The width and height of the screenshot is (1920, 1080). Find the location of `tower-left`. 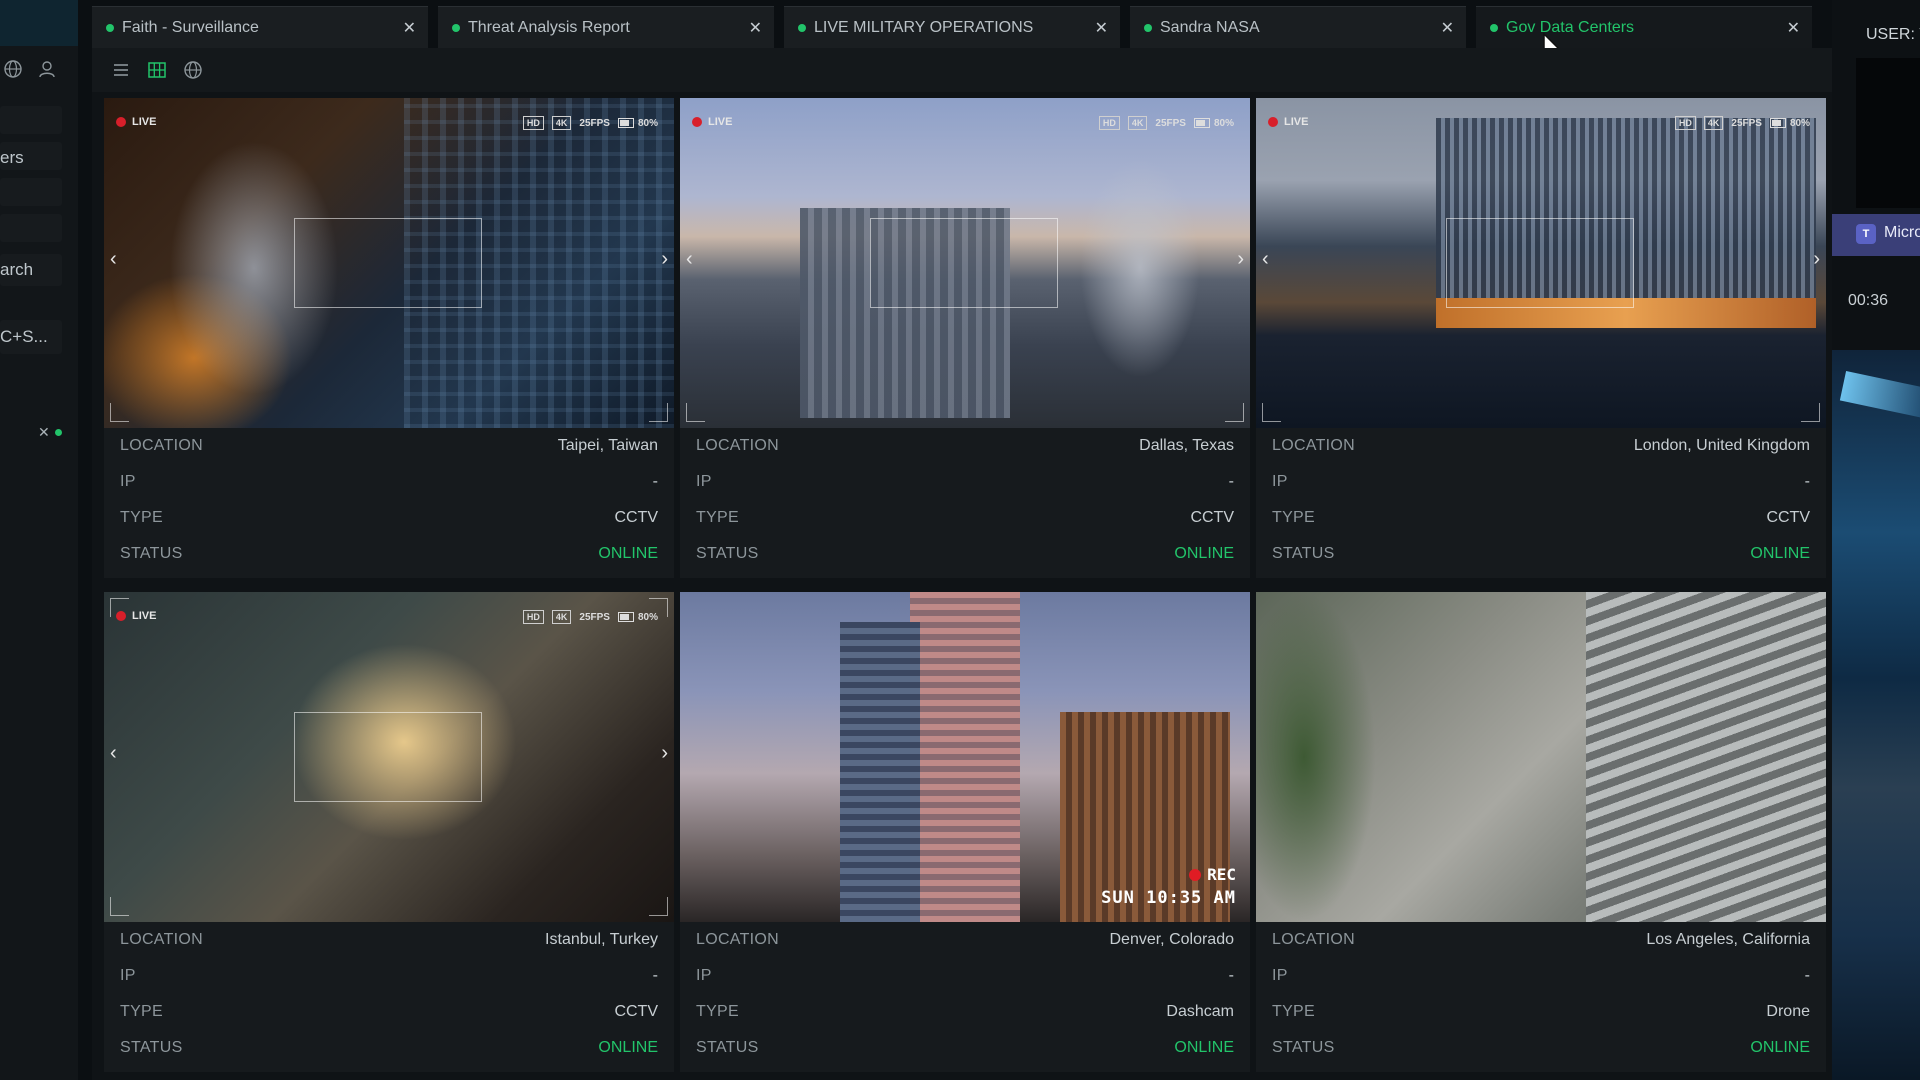

tower-left is located at coordinates (965, 757).